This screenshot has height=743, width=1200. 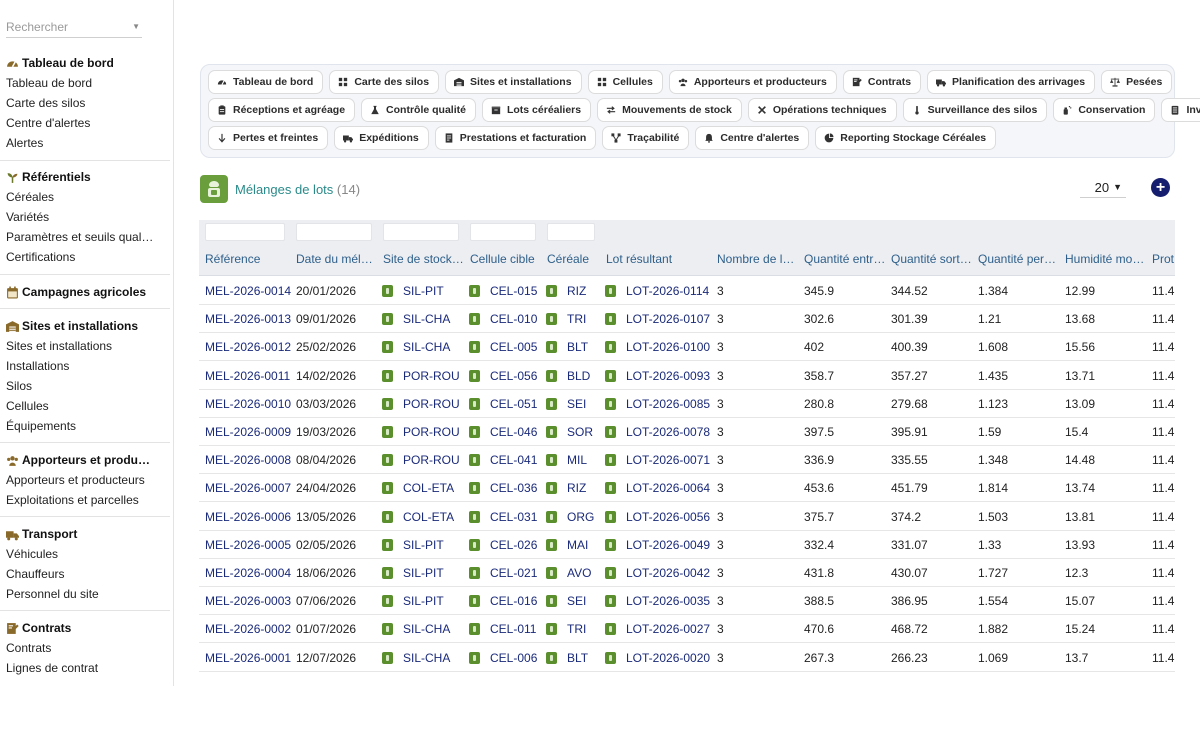 What do you see at coordinates (248, 404) in the screenshot?
I see `table-cell: MEL-2026-0010` at bounding box center [248, 404].